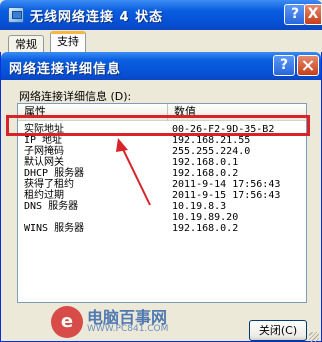 This screenshot has width=322, height=342. Describe the element at coordinates (211, 151) in the screenshot. I see `row-value: 255.255.224.0` at that location.